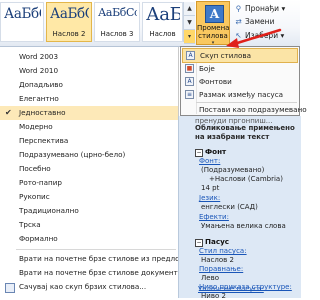 This screenshot has height=300, width=320. Describe the element at coordinates (189, 94) in the screenshot. I see `paragraph-spacing-icon: ≡` at that location.